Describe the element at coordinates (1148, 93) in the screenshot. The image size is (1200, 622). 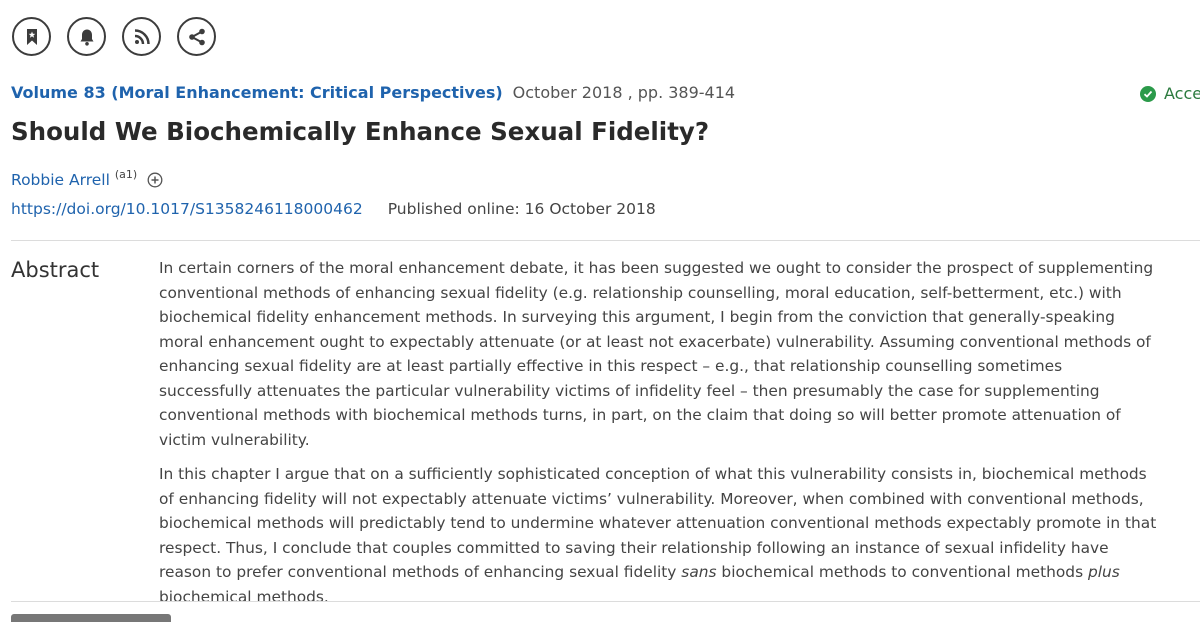
I see `check-circle-icon` at that location.